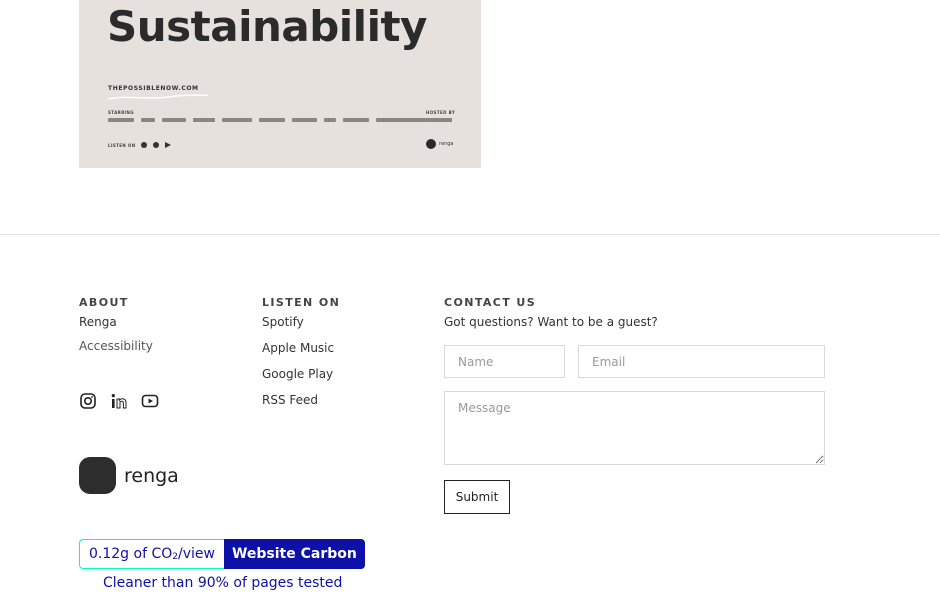 The width and height of the screenshot is (940, 600). Describe the element at coordinates (470, 234) in the screenshot. I see `footer-divider` at that location.